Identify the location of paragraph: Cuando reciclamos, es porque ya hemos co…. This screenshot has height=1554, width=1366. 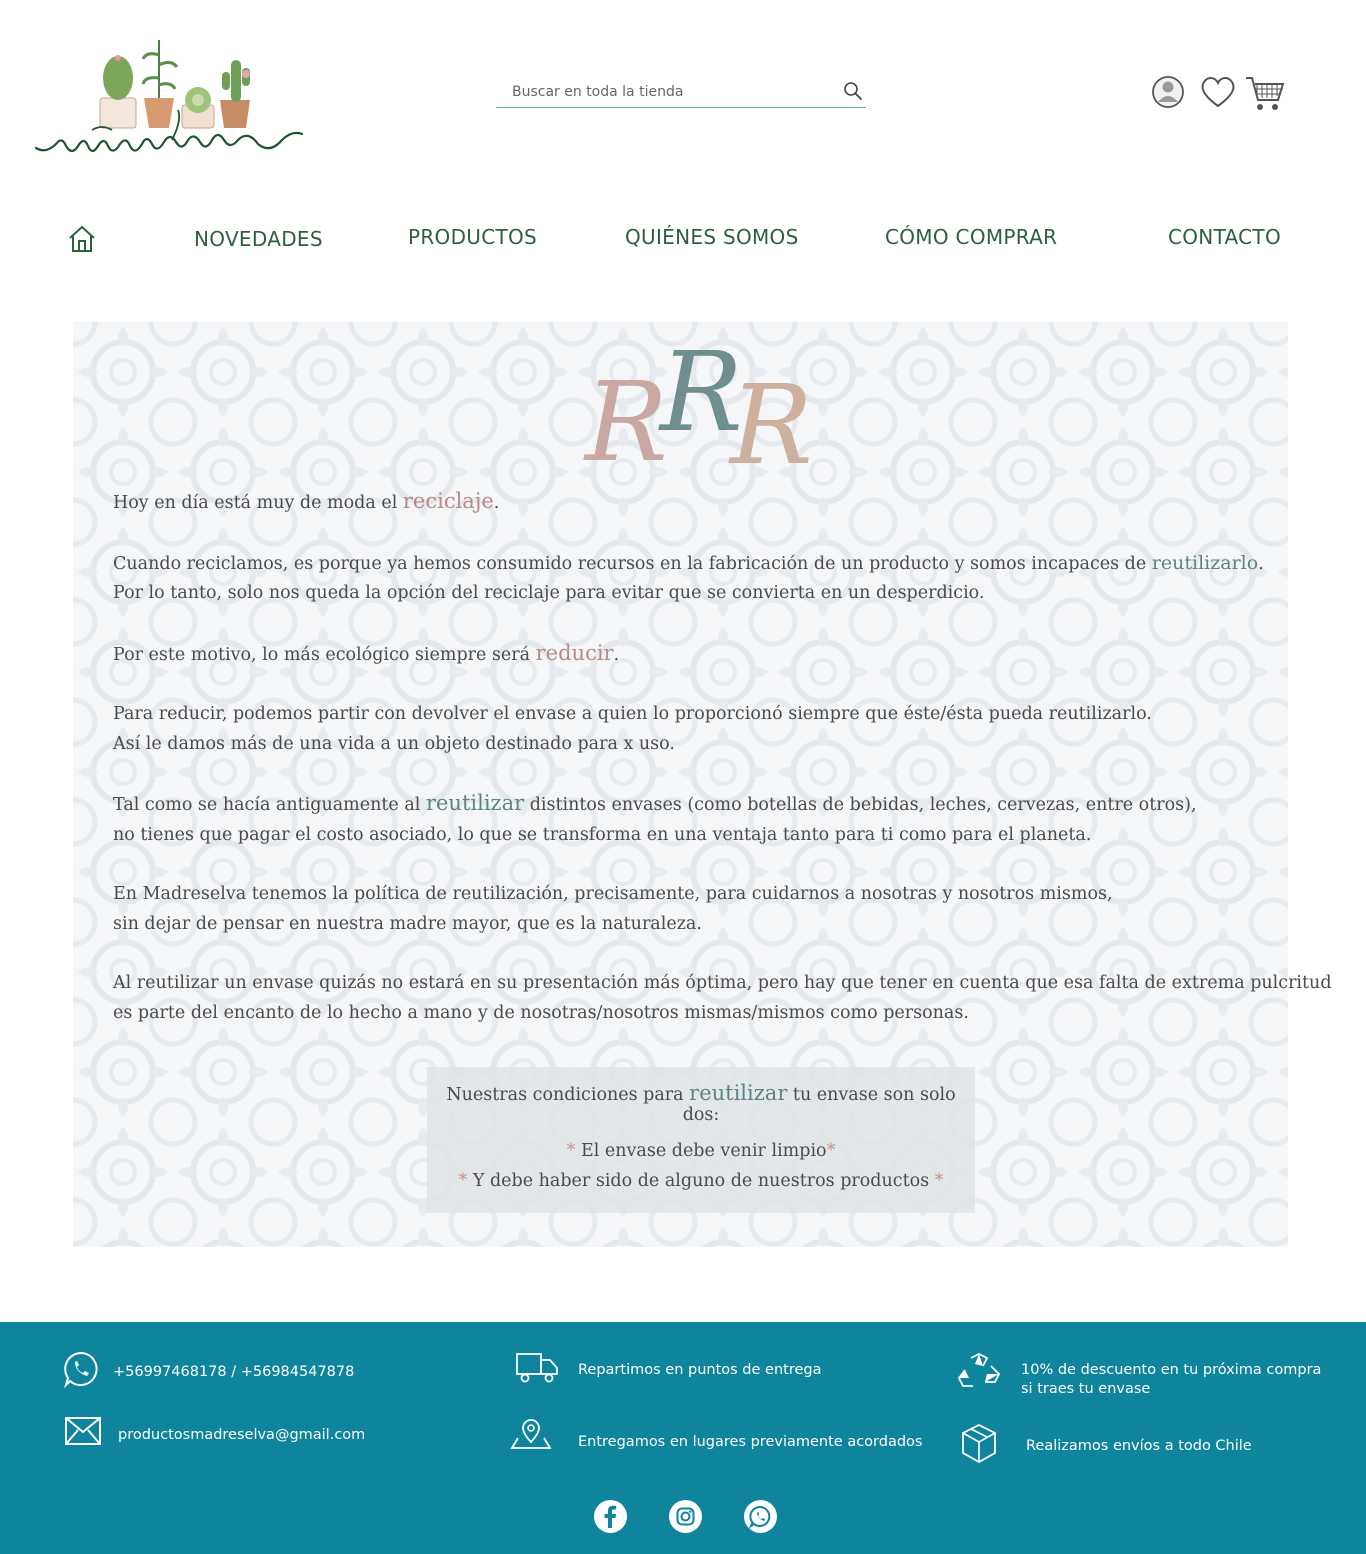
(688, 577).